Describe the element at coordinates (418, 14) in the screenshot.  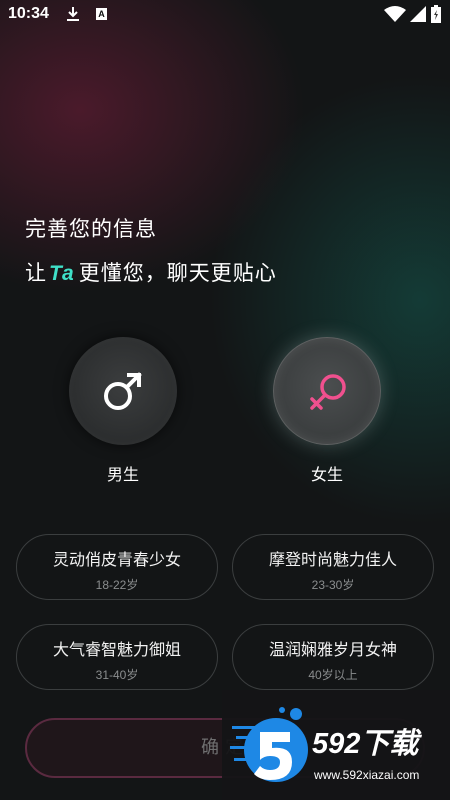
I see `signal-icon` at that location.